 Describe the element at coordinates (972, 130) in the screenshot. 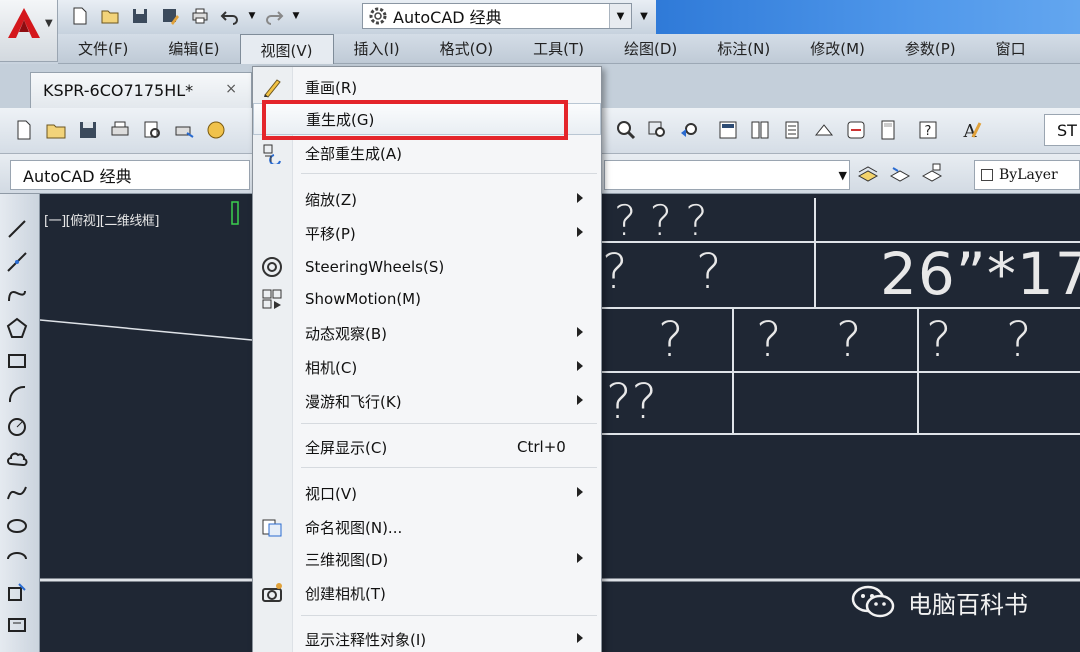

I see `text-style-button: A` at that location.